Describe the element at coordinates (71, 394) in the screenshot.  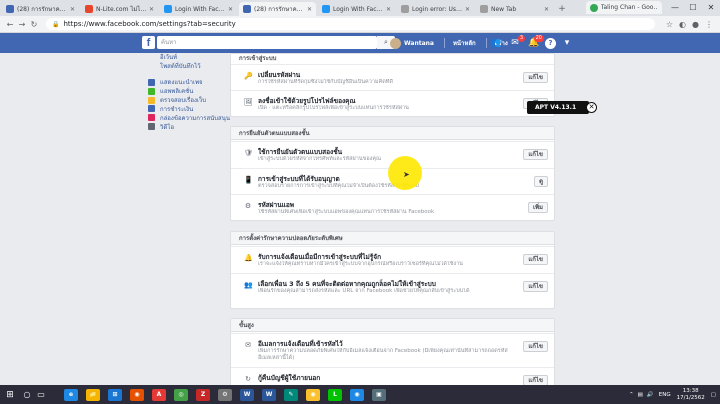
I see `taskbar-app-icon: e` at that location.